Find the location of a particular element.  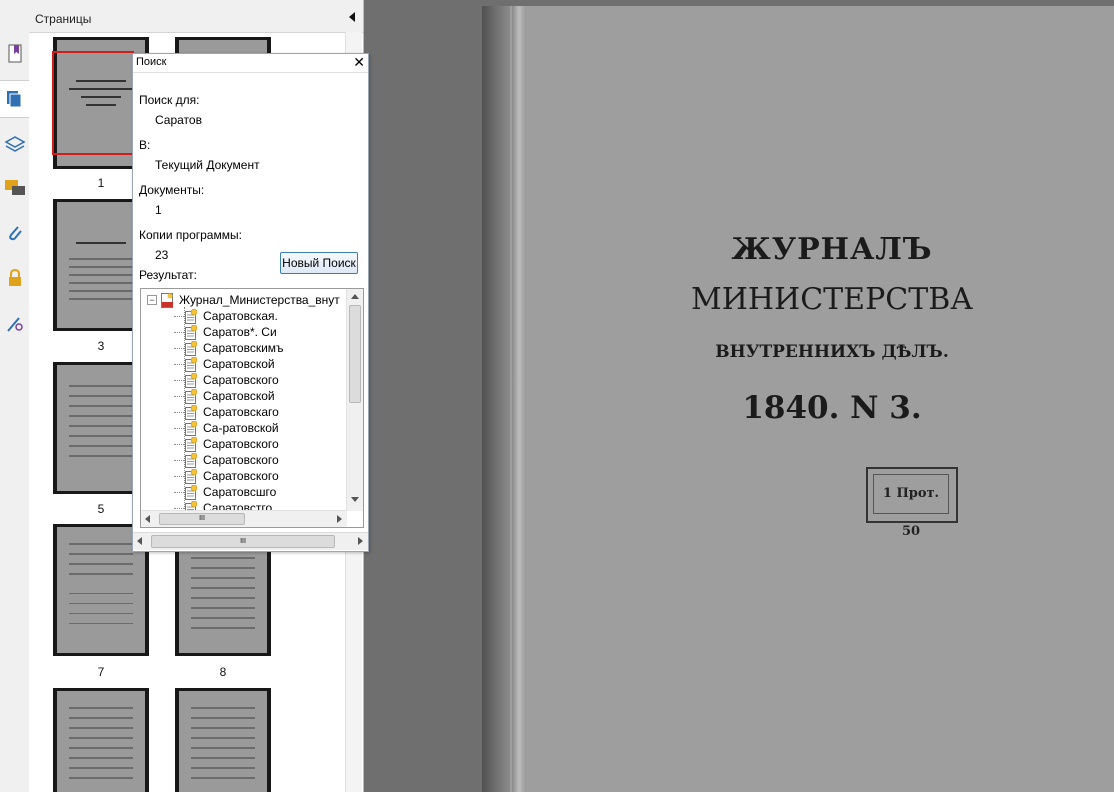

scrollbar-thumb is located at coordinates (355, 354).